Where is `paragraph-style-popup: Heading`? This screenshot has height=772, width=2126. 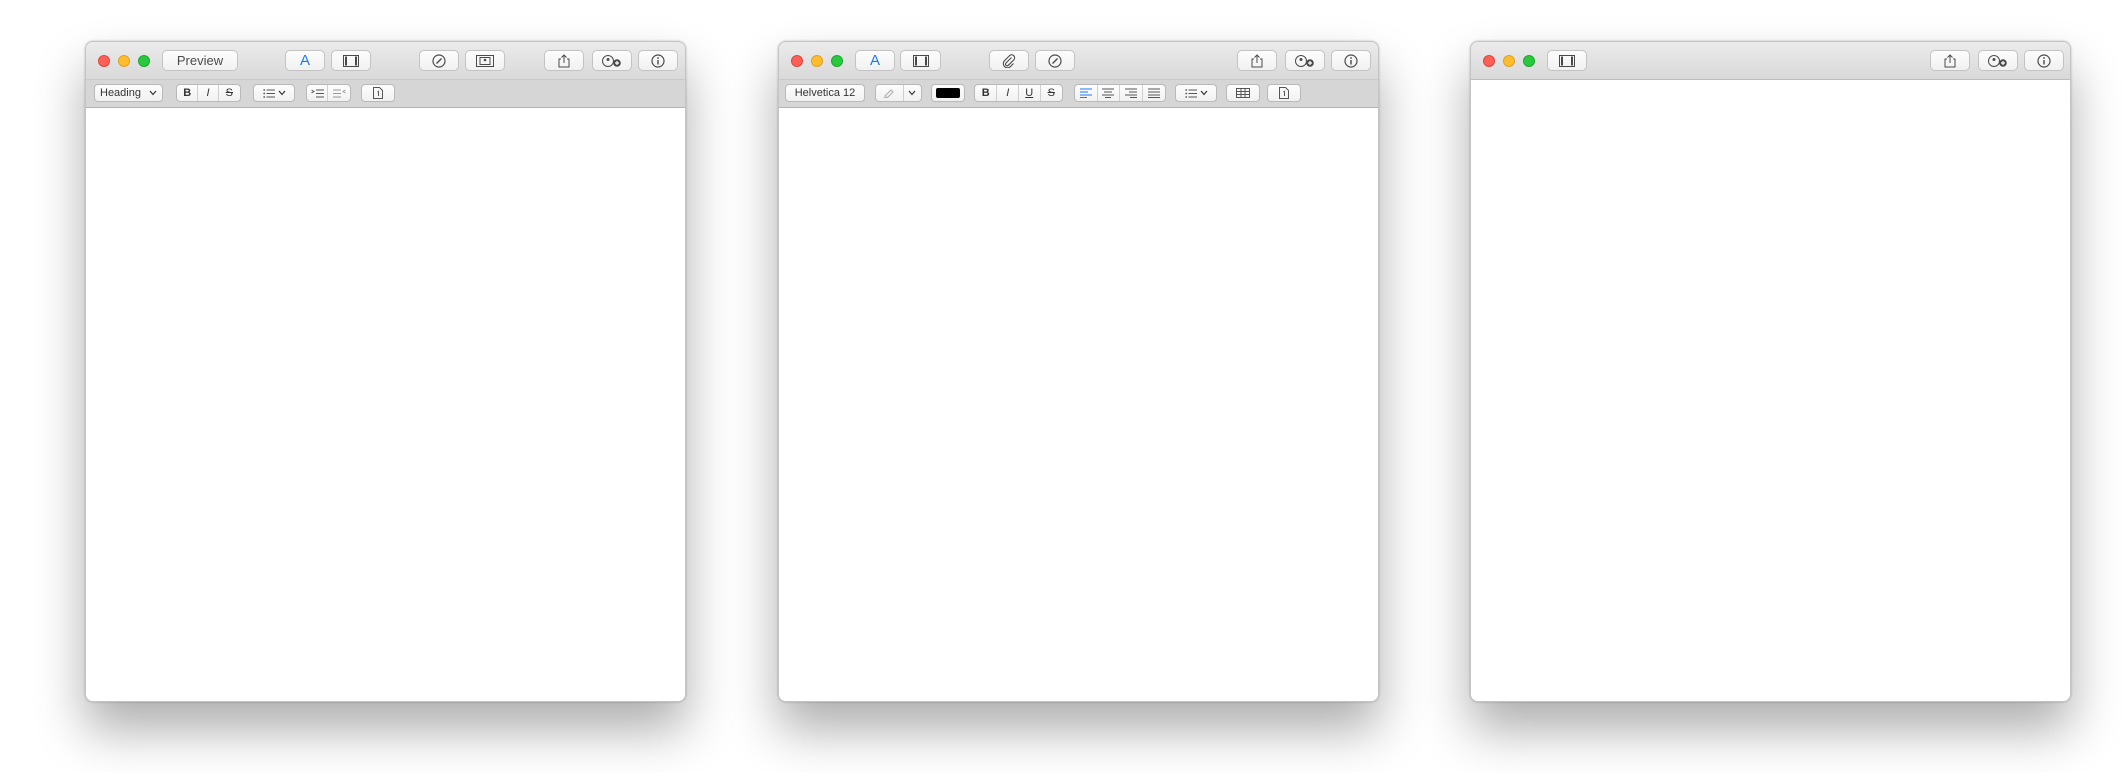
paragraph-style-popup: Heading is located at coordinates (128, 93).